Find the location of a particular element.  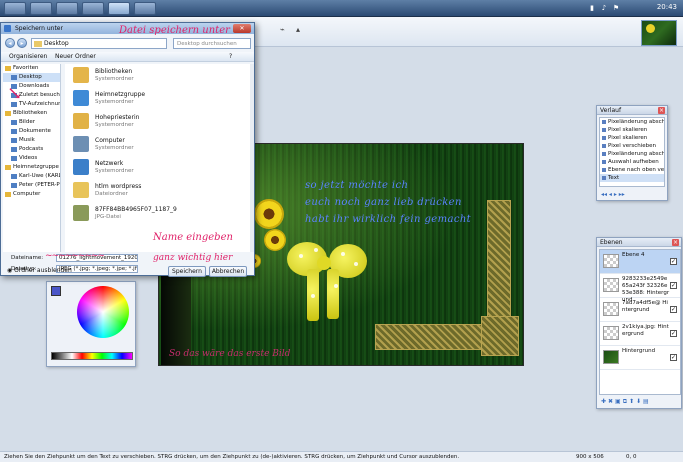

layer-row: 2v1kiya.jpg: Hintergrund ✓ is located at coordinates (640, 334).